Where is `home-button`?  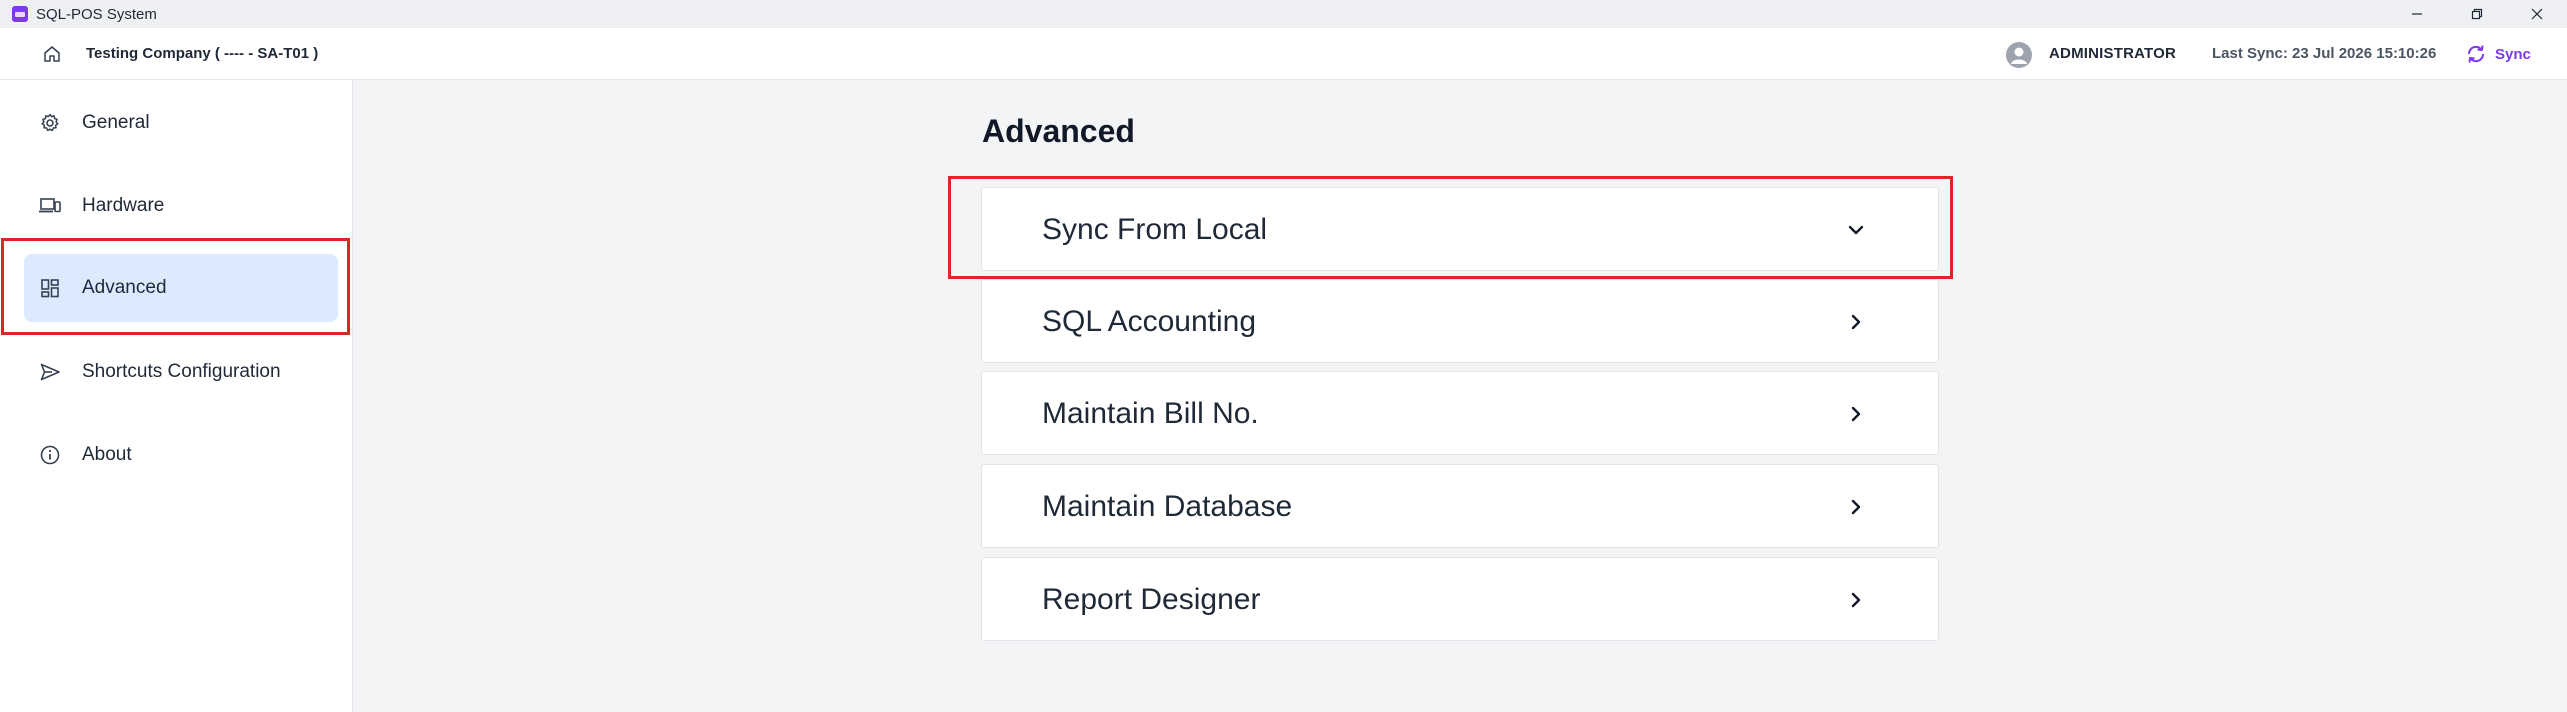
home-button is located at coordinates (52, 54).